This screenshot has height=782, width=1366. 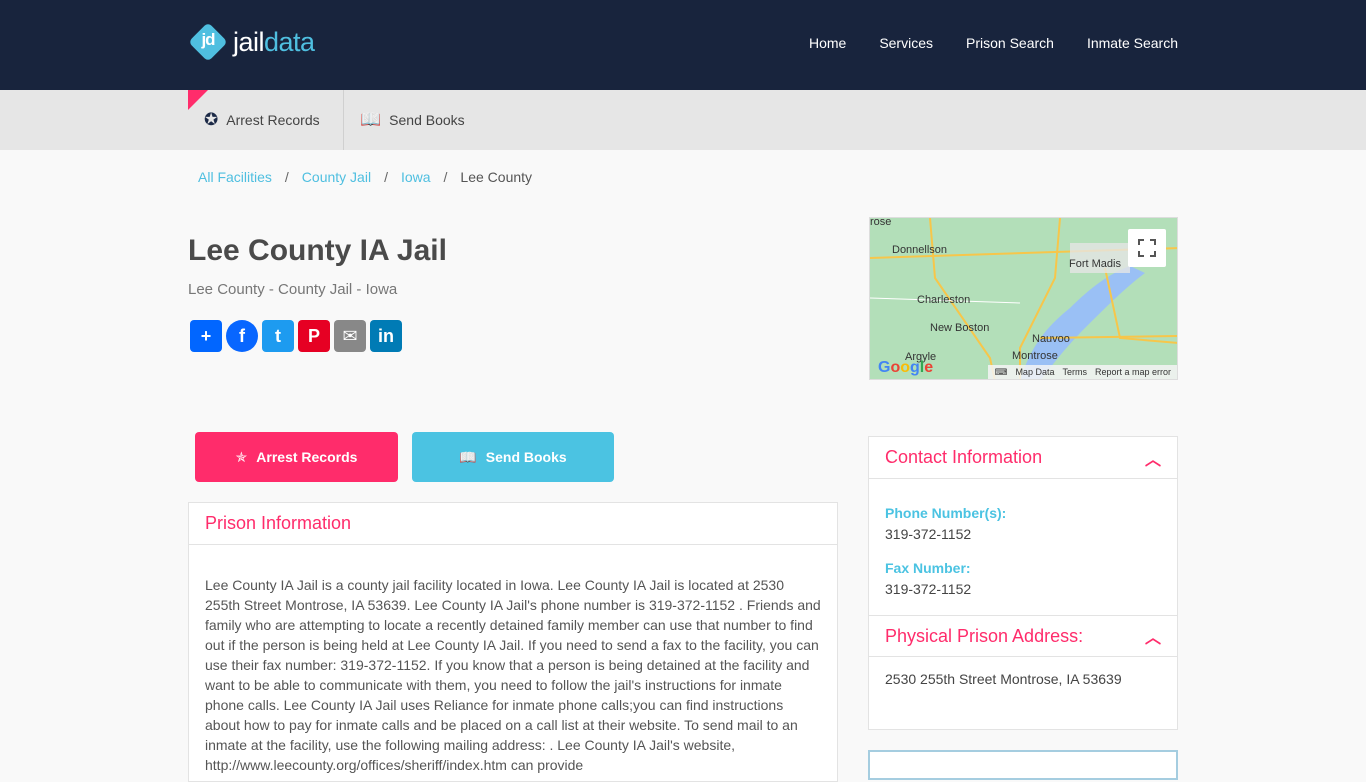 I want to click on map-label: Montrose, so click(x=1035, y=356).